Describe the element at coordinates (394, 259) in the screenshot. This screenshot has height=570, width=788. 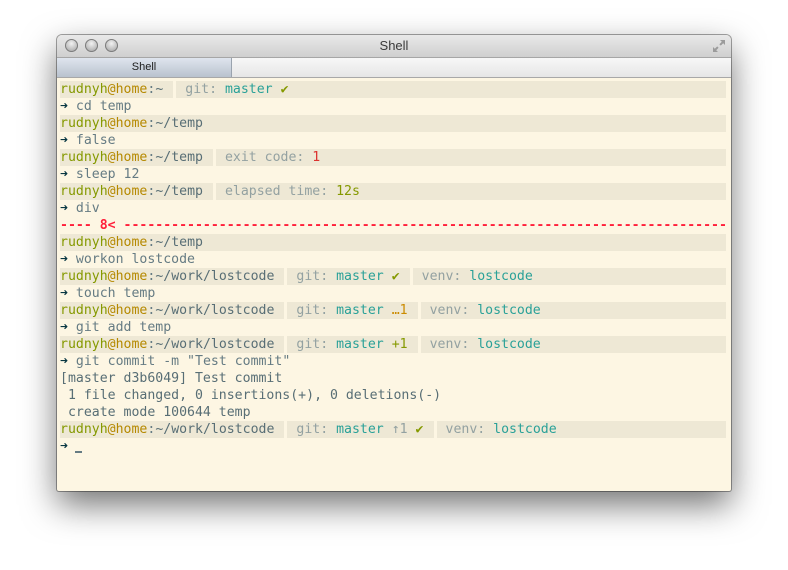
I see `command-line: ➜ workon lostcode` at that location.